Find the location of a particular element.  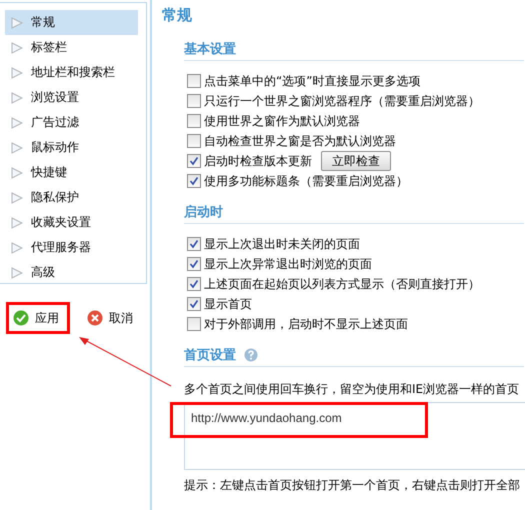

sidebar-item: 快捷键 is located at coordinates (71, 172).